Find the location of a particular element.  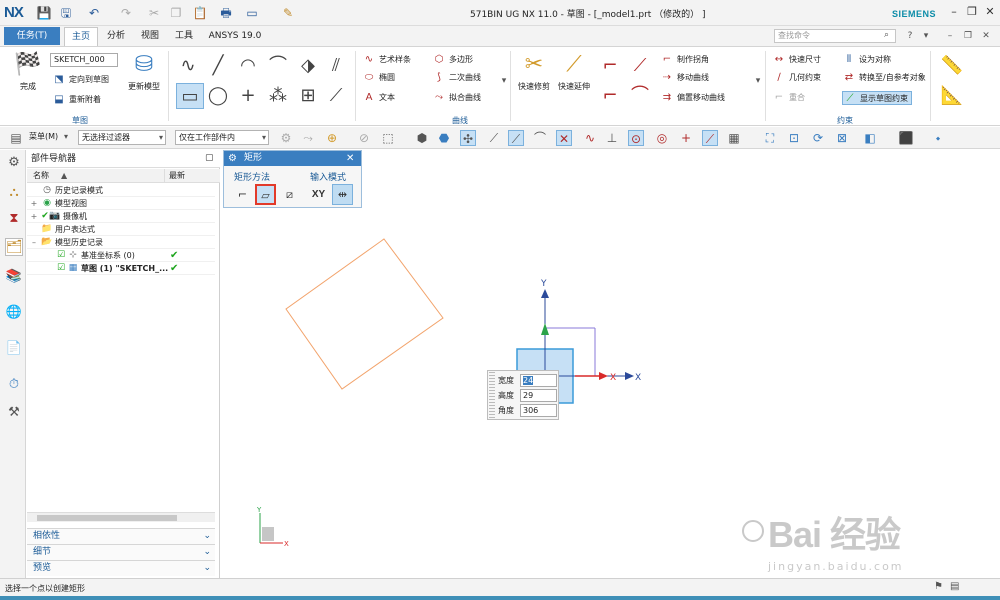

update-model-button: ⛁ 更新模型 is located at coordinates (144, 71).